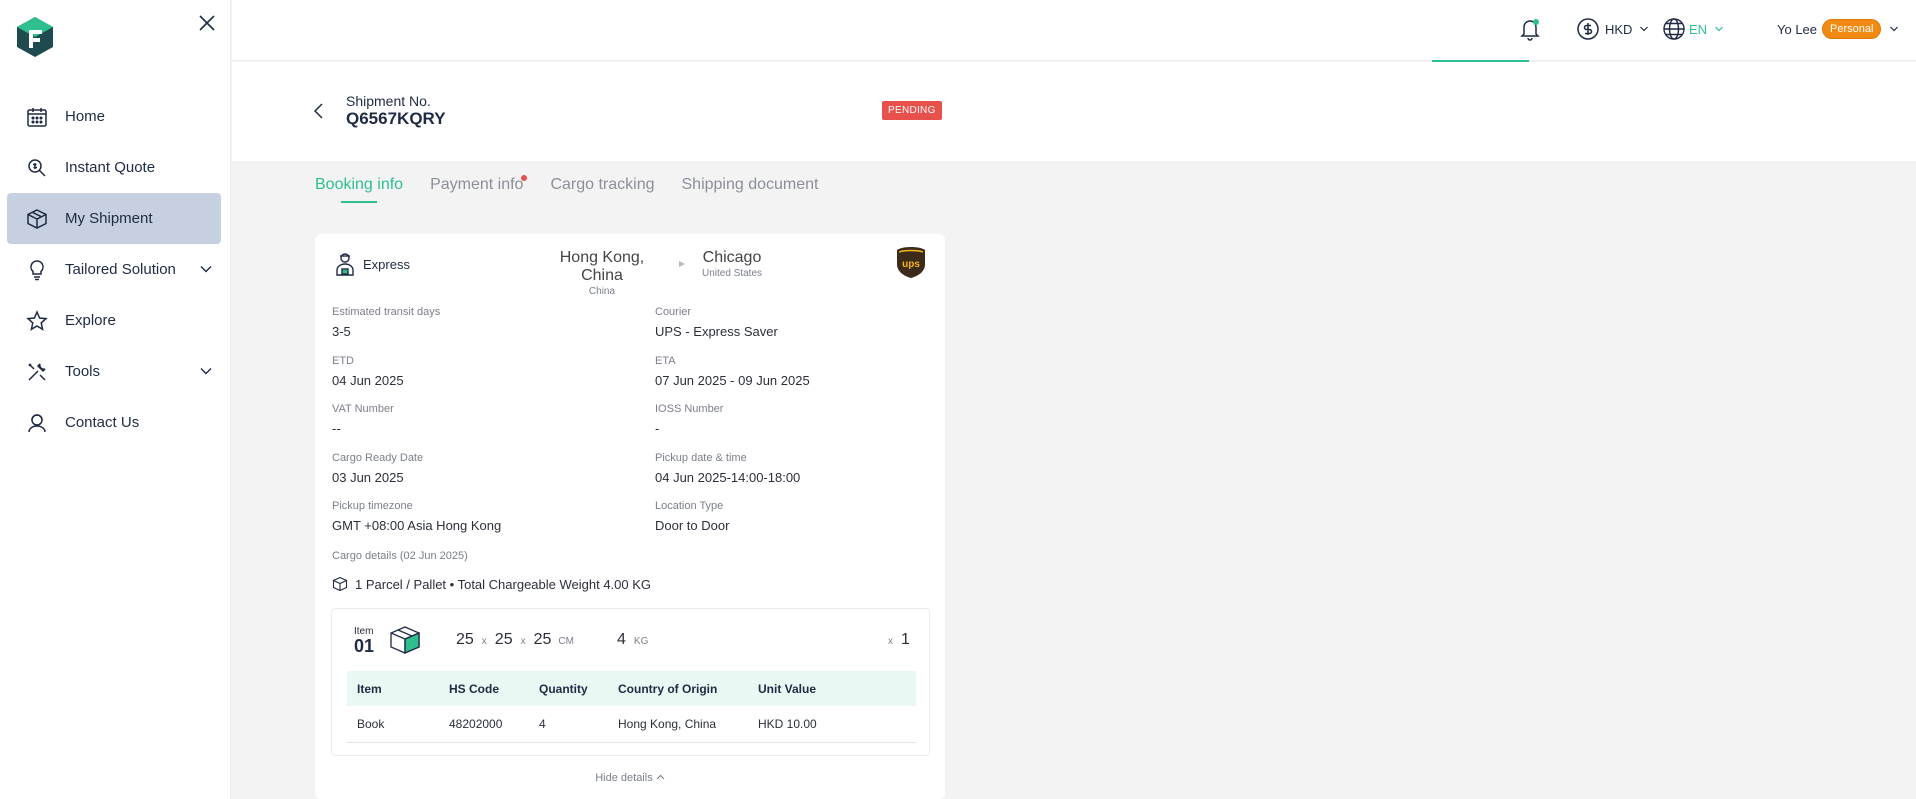 The width and height of the screenshot is (1916, 799). What do you see at coordinates (568, 688) in the screenshot?
I see `column-header: Quantity` at bounding box center [568, 688].